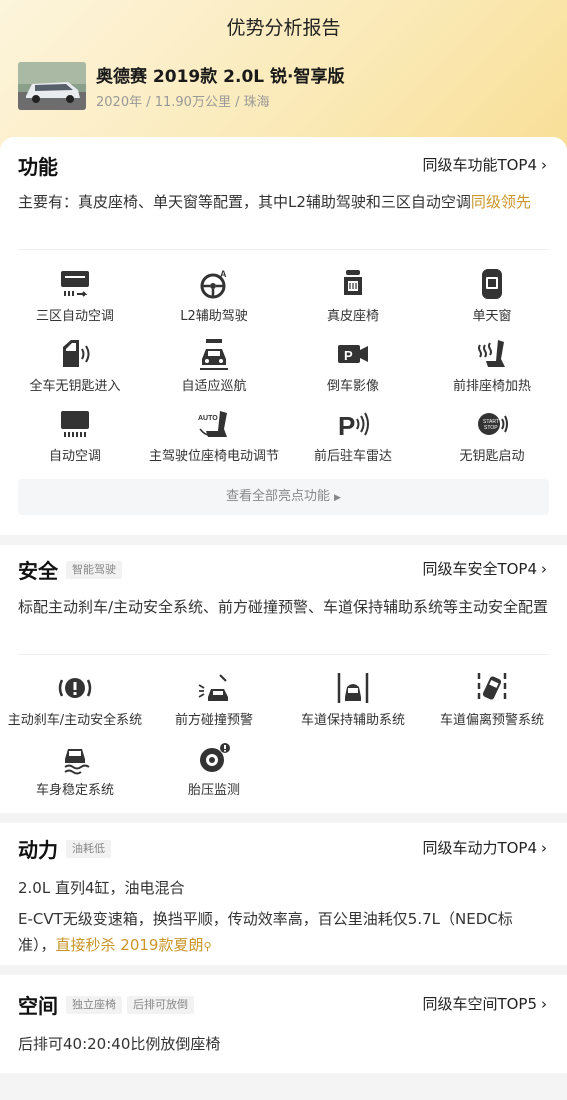 The image size is (567, 1100). I want to click on page-title: 优势分析报告, so click(283, 28).